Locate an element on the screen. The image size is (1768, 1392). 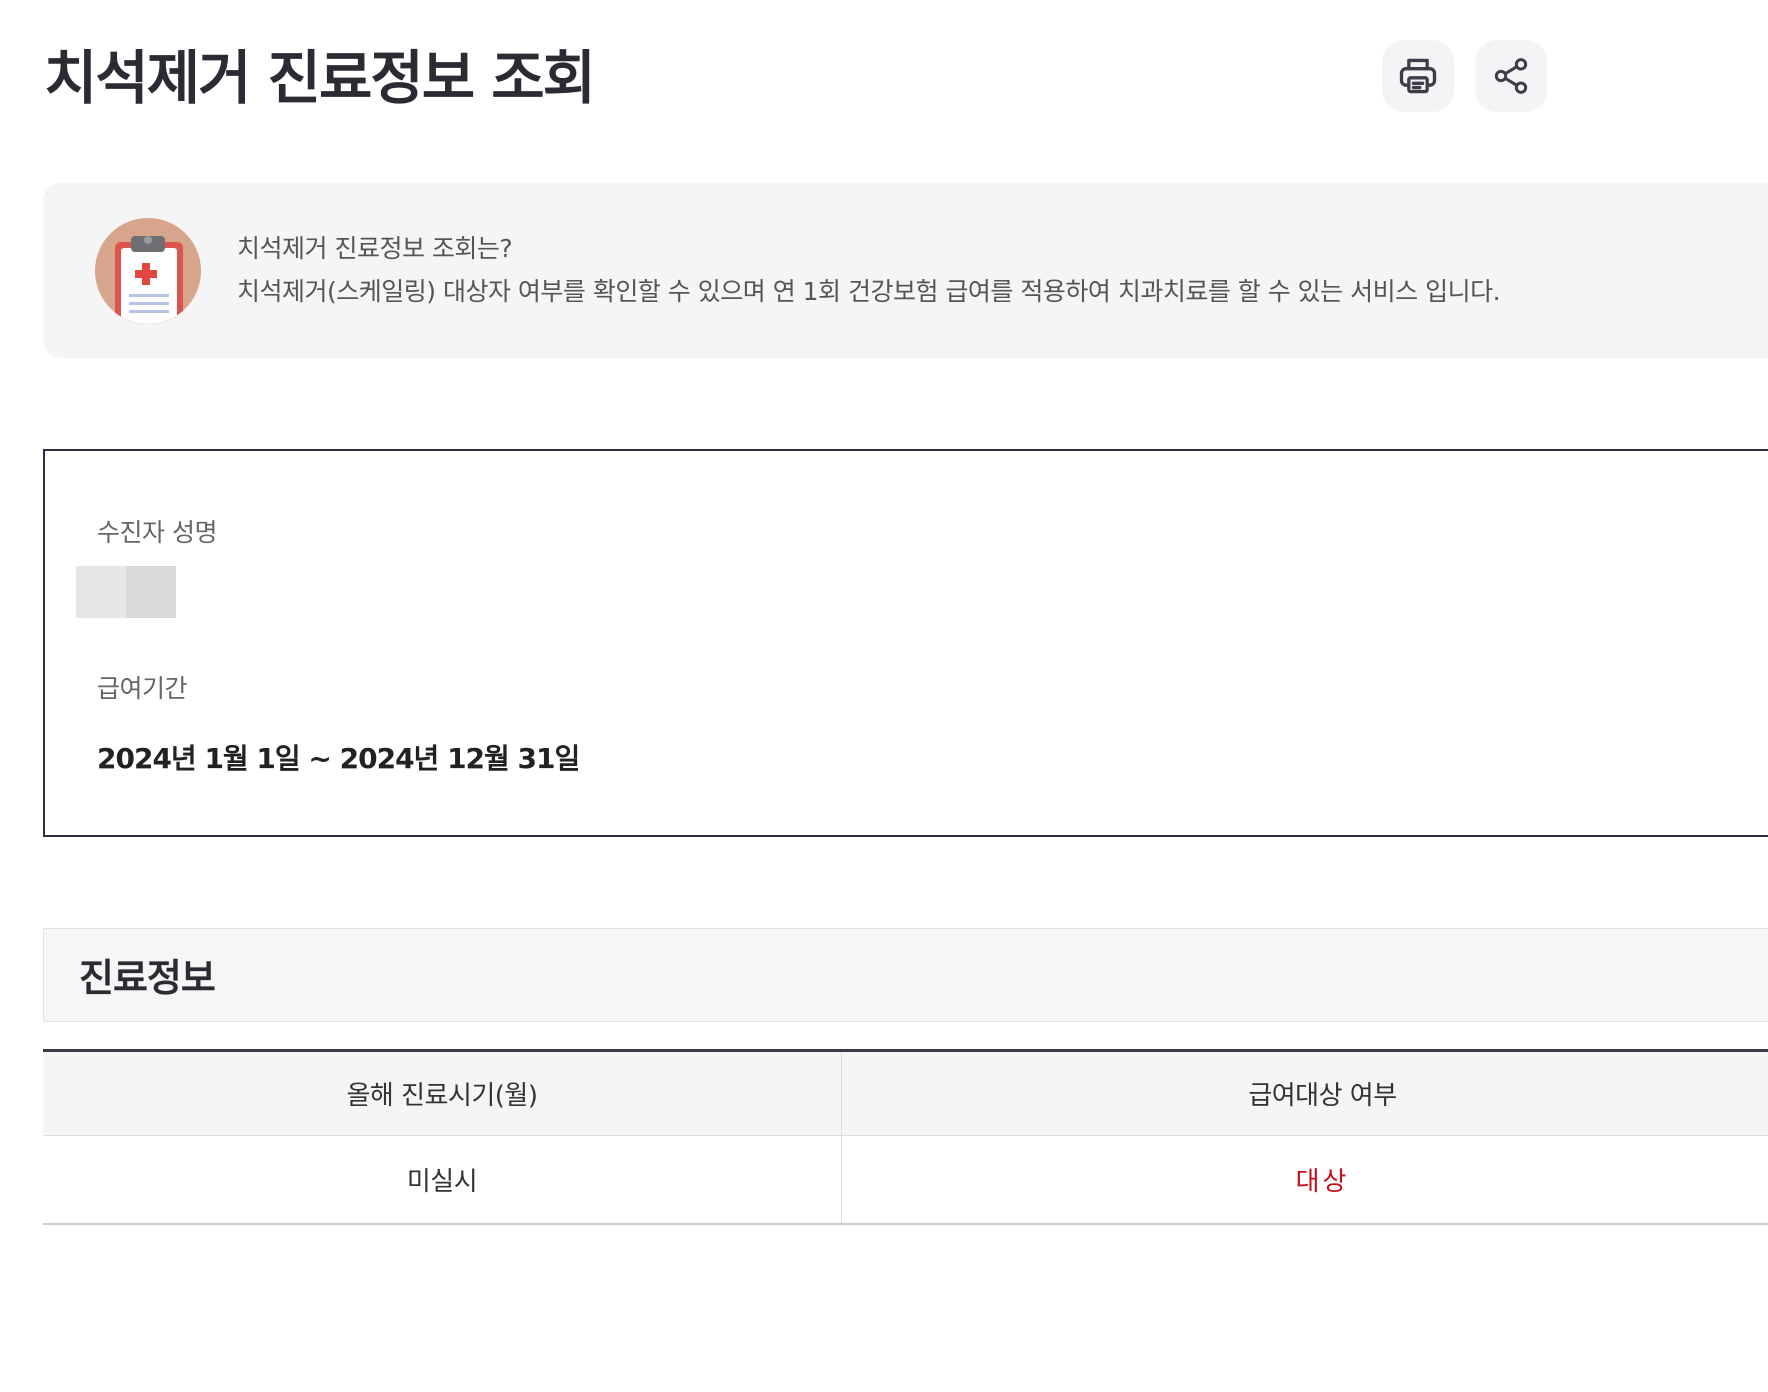
patient-name-label: 수진자 성명 is located at coordinates (157, 532).